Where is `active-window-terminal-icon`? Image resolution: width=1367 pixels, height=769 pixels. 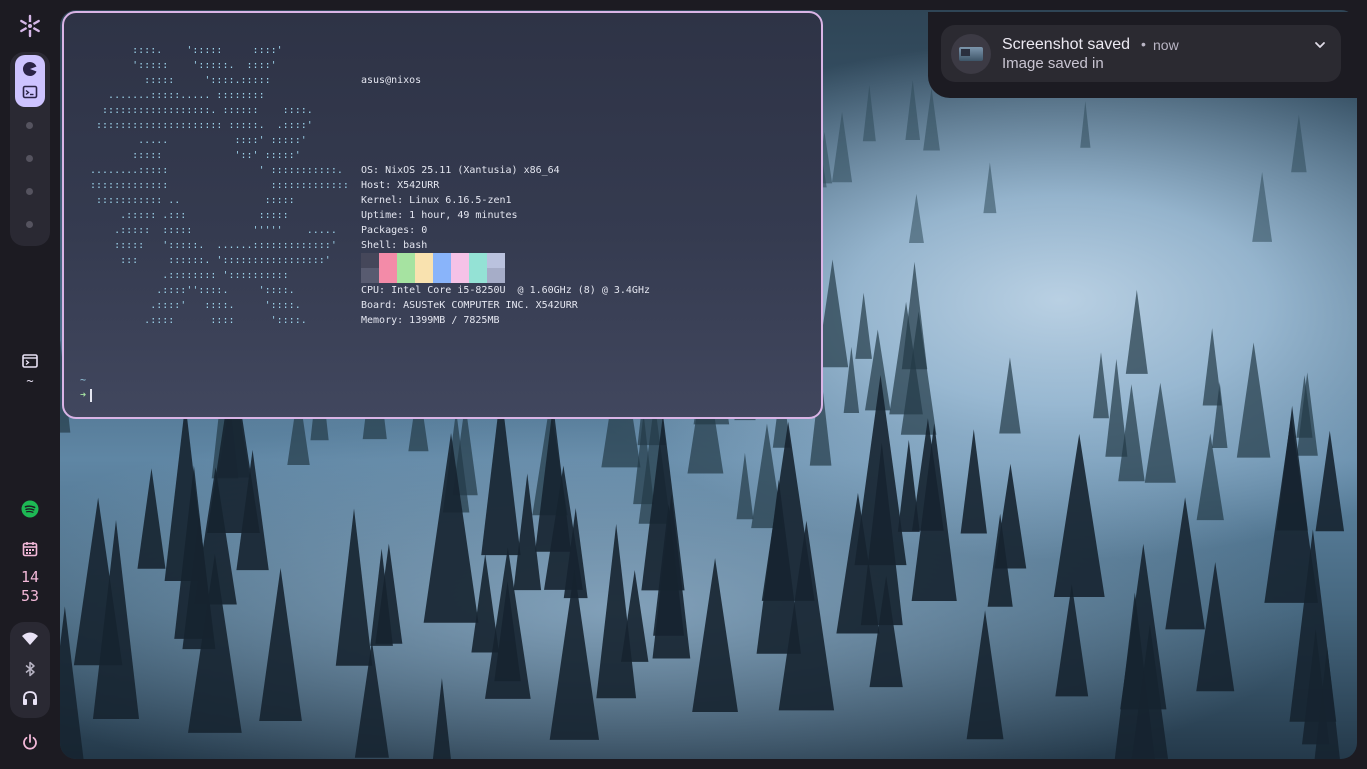
active-window-terminal-icon is located at coordinates (30, 361).